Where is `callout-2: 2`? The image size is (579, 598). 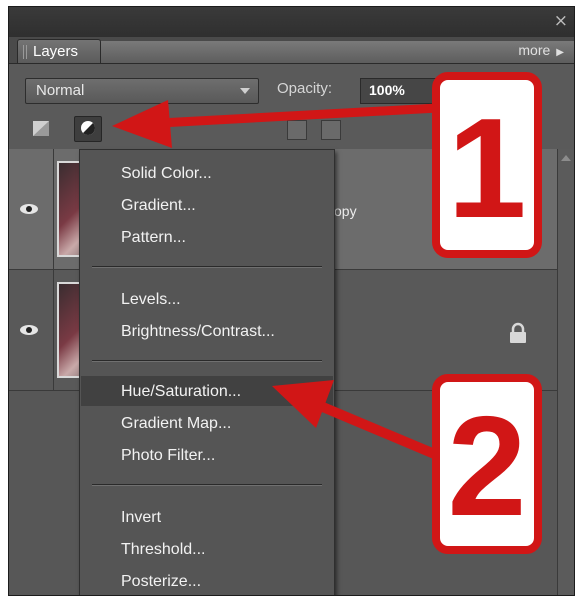
callout-2: 2 is located at coordinates (487, 464).